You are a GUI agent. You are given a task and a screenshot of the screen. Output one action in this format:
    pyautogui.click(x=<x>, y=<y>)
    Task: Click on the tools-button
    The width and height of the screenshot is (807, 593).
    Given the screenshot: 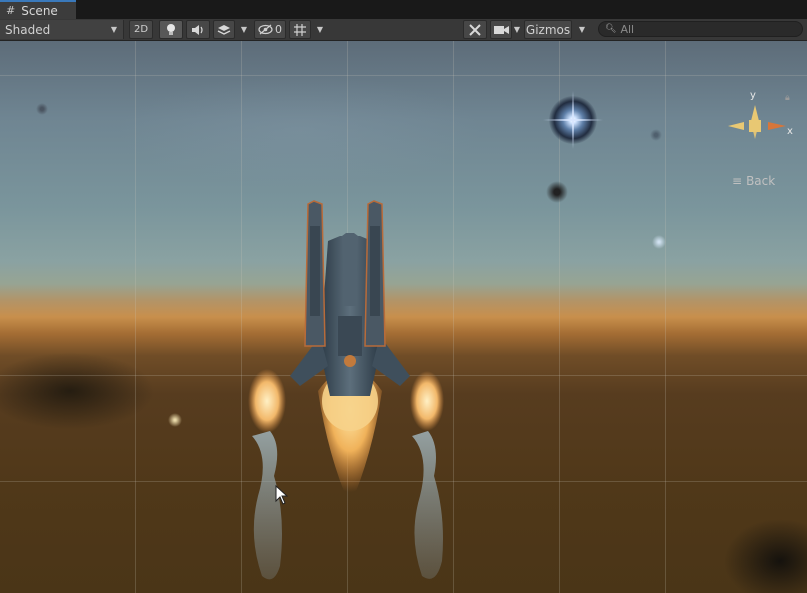 What is the action you would take?
    pyautogui.click(x=475, y=29)
    